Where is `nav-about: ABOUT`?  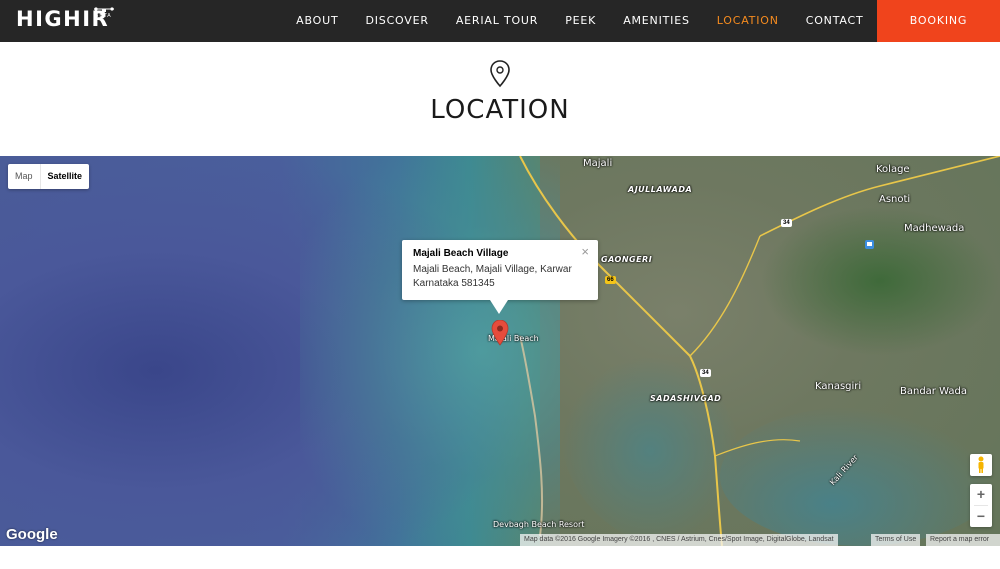 nav-about: ABOUT is located at coordinates (317, 21).